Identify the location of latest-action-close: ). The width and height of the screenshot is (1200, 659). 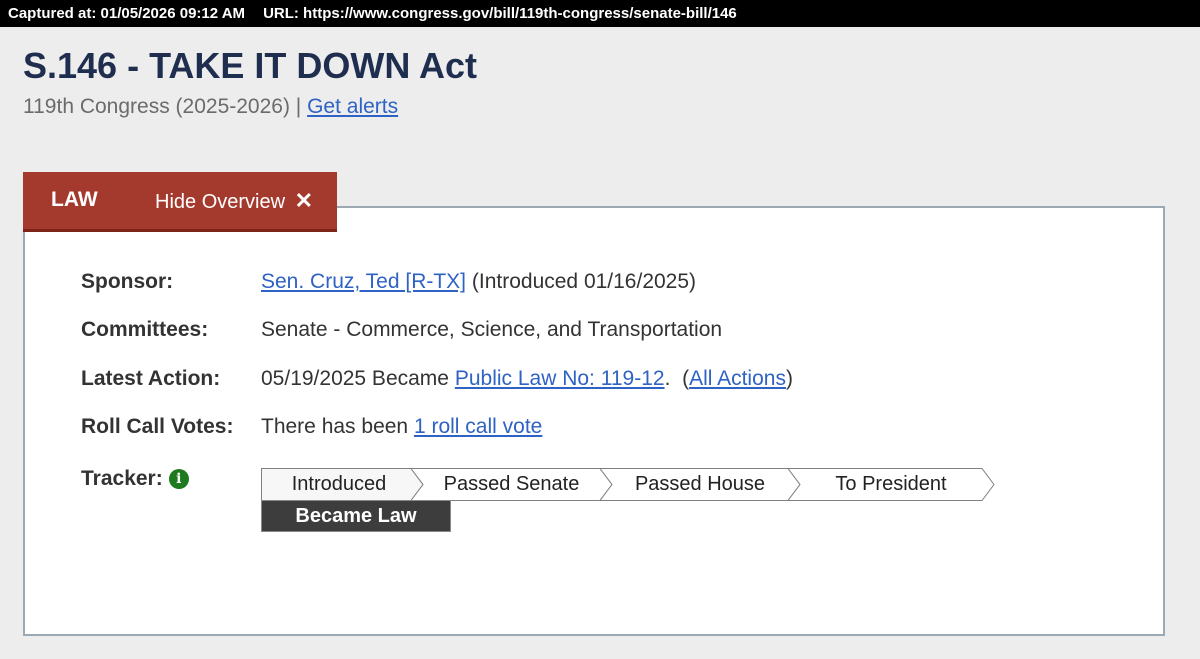
(789, 378).